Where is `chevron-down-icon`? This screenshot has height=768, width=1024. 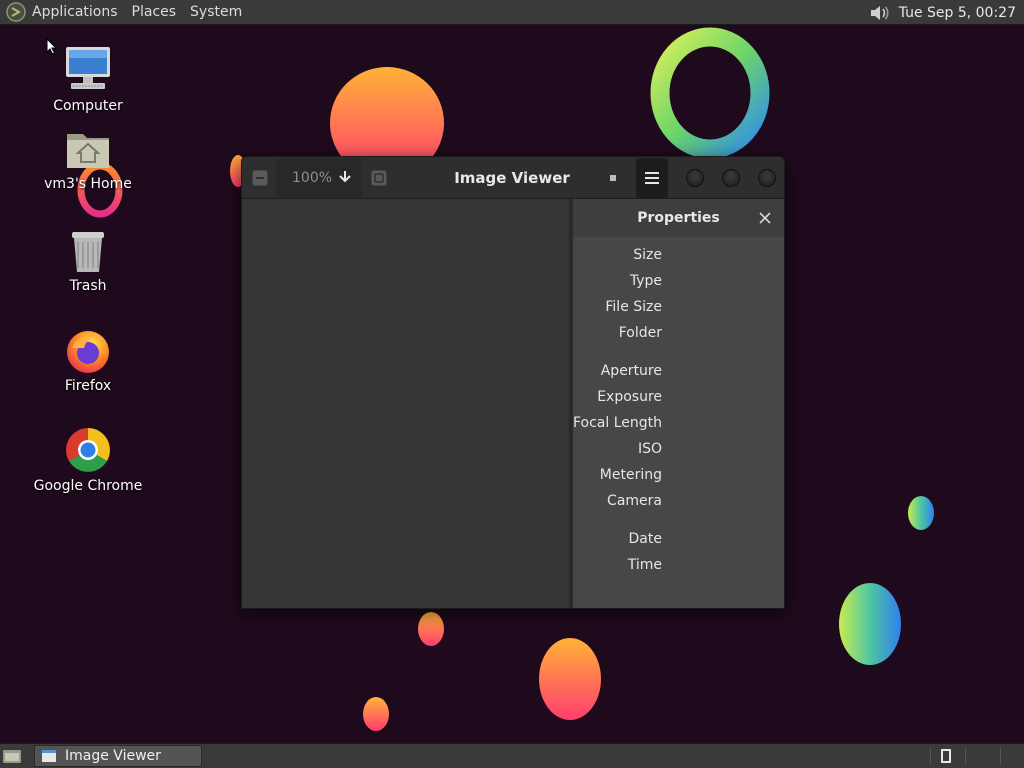
chevron-down-icon is located at coordinates (345, 177).